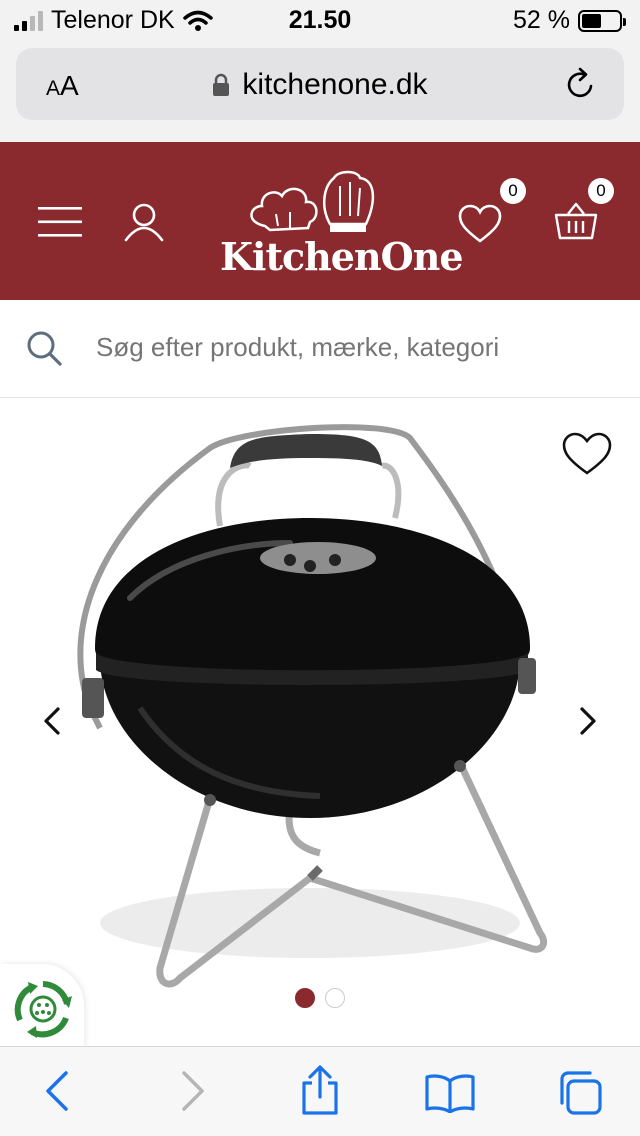 This screenshot has height=1136, width=640. I want to click on site-logo: KitchenOne, so click(342, 226).